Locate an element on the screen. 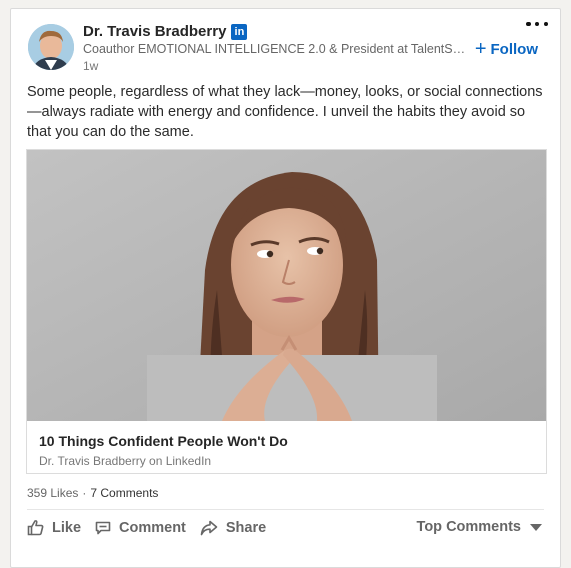  share-label: Share is located at coordinates (246, 527).